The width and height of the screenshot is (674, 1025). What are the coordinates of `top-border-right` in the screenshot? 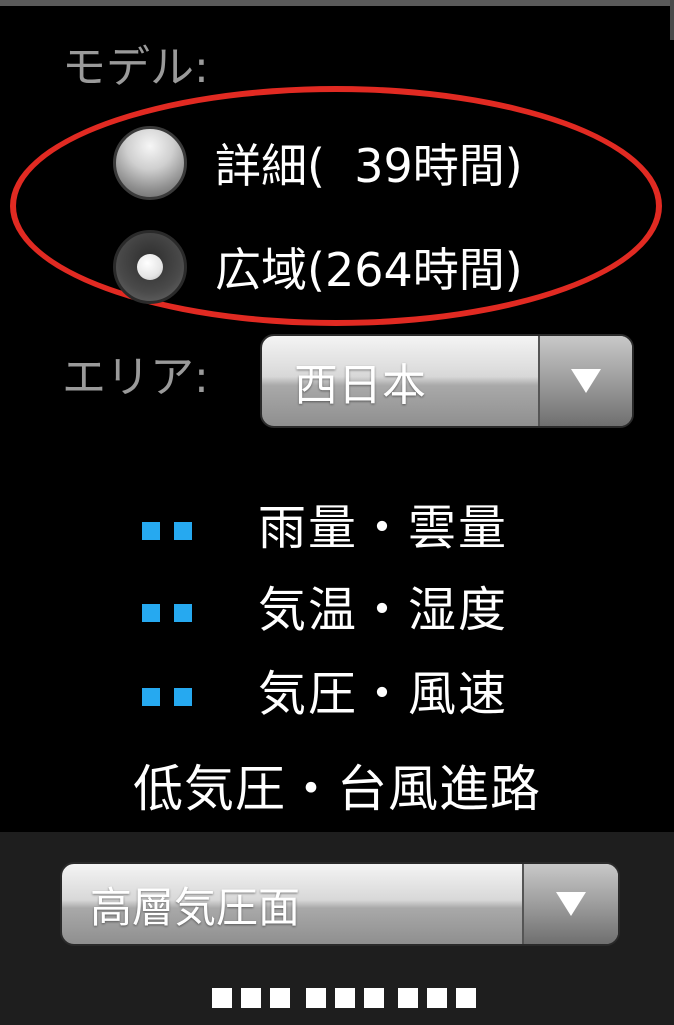 It's located at (672, 20).